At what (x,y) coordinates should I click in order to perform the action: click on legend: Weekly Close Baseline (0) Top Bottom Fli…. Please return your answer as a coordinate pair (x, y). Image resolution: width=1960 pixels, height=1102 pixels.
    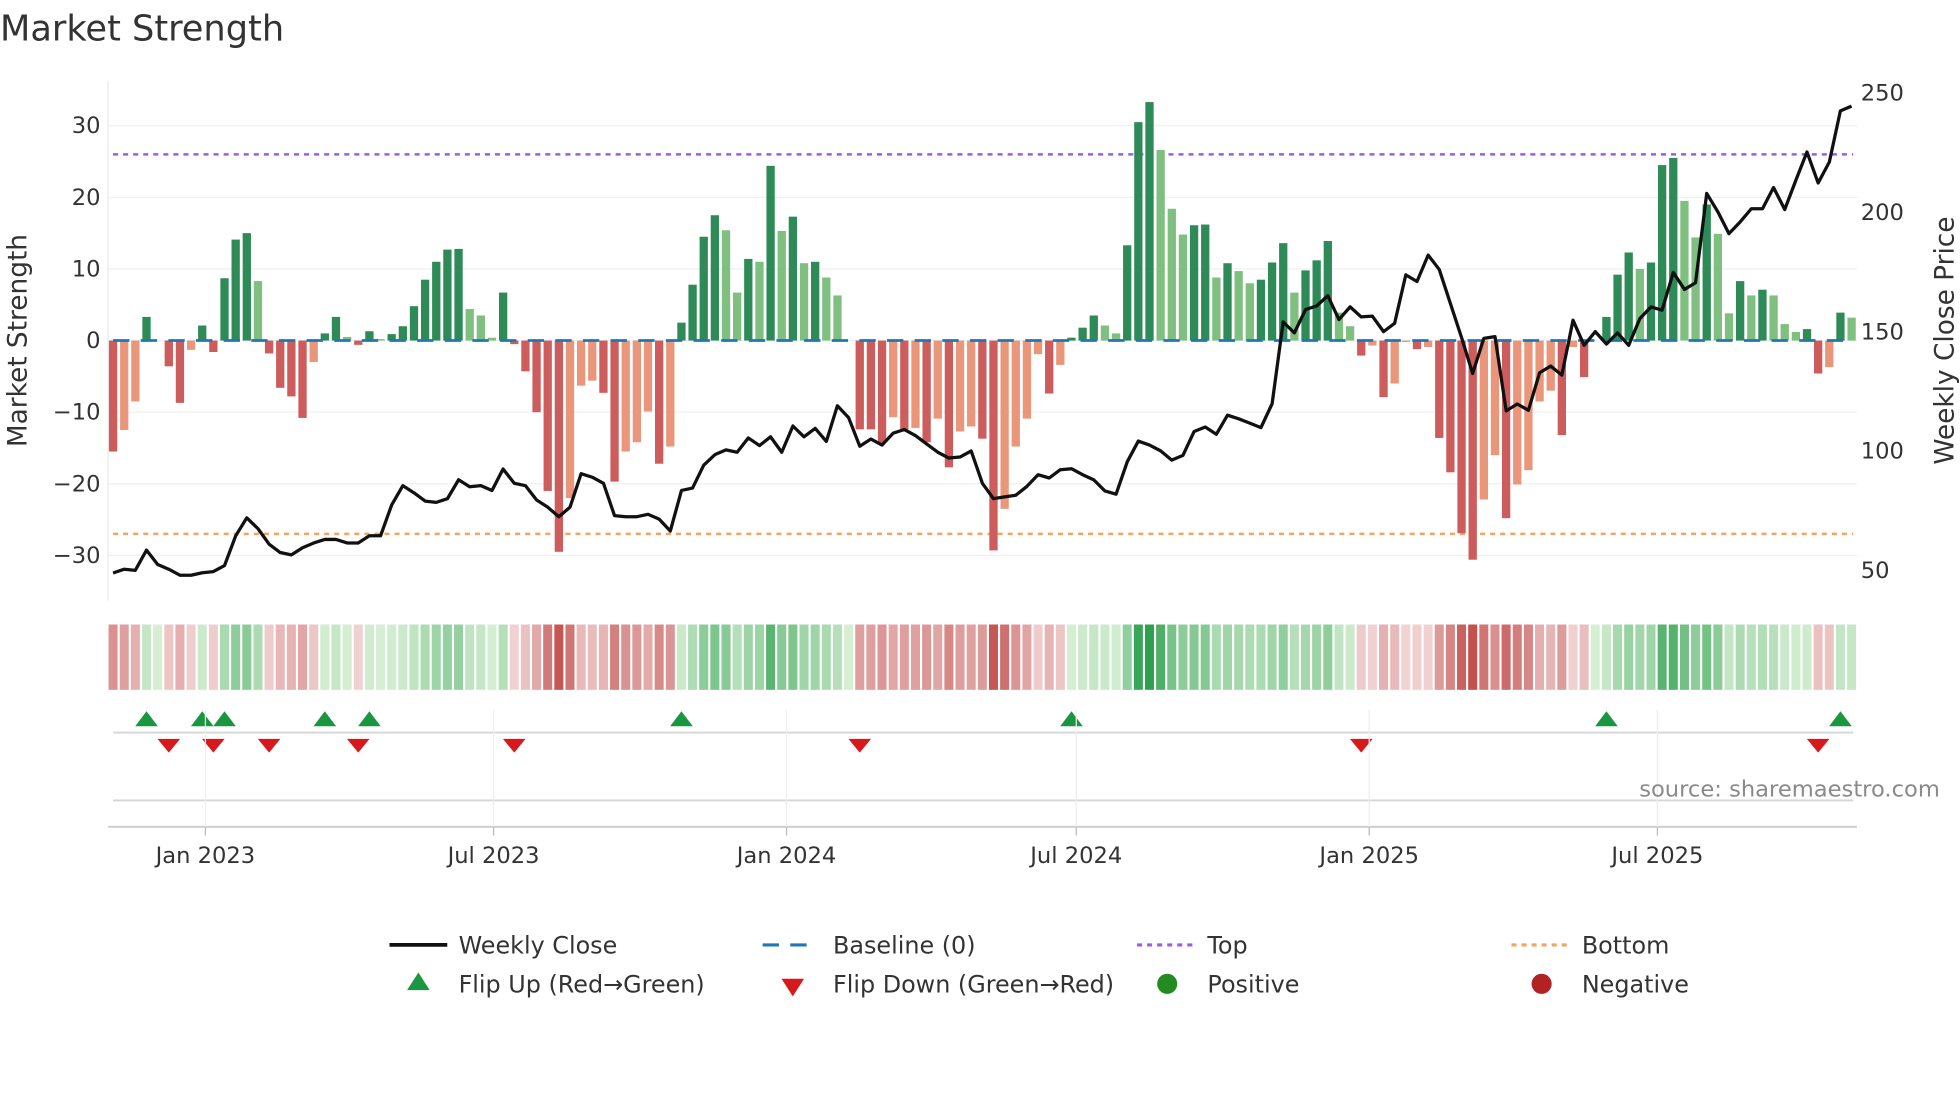
    Looking at the image, I should click on (1039, 965).